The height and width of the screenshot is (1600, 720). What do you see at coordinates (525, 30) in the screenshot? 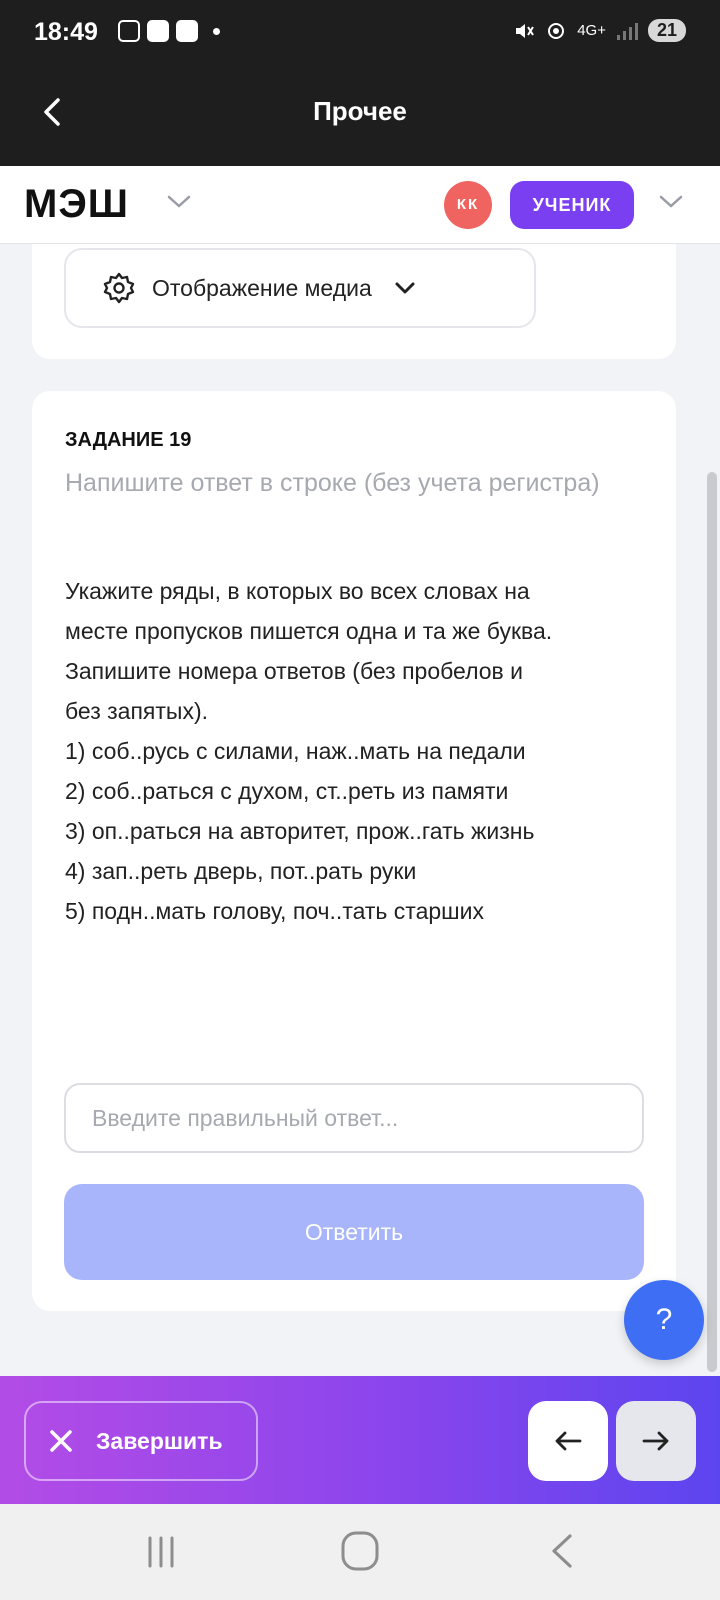
I see `mute-icon` at bounding box center [525, 30].